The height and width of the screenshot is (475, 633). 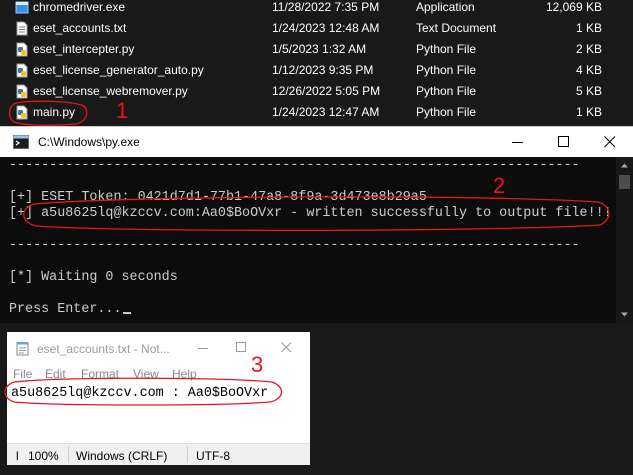 I want to click on scroll-down-arrow-icon, so click(x=624, y=314).